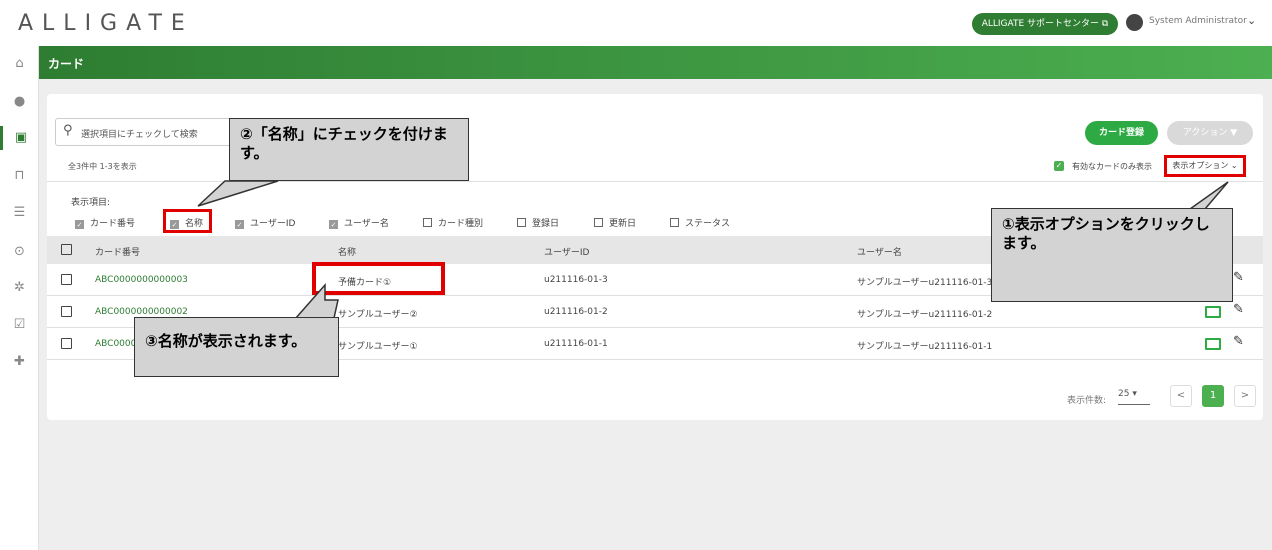  Describe the element at coordinates (236, 347) in the screenshot. I see `callout-step3: ③名称が表示されます。` at that location.